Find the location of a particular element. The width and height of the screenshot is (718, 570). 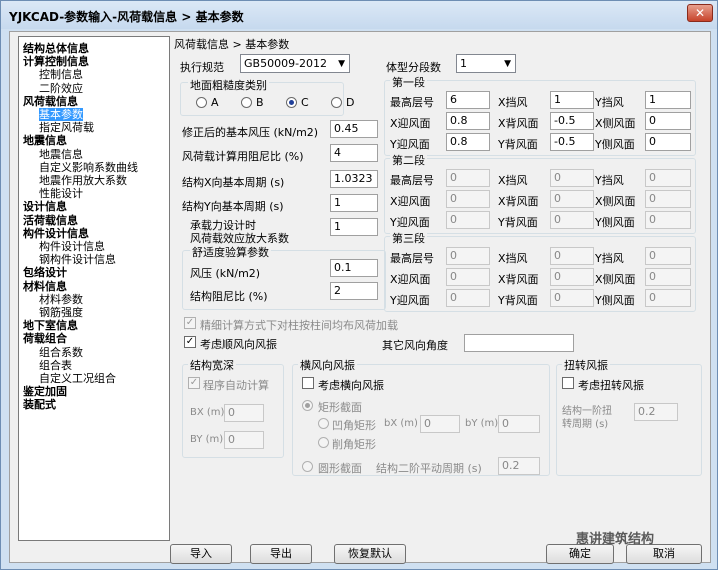

segment-input-yb: -0.5 is located at coordinates (572, 142).